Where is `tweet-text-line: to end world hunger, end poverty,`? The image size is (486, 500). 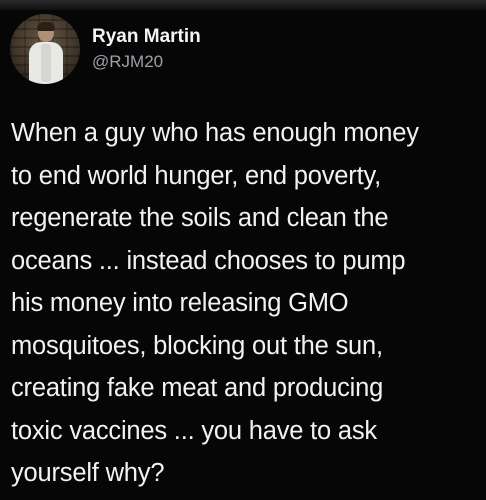 tweet-text-line: to end world hunger, end poverty, is located at coordinates (196, 175).